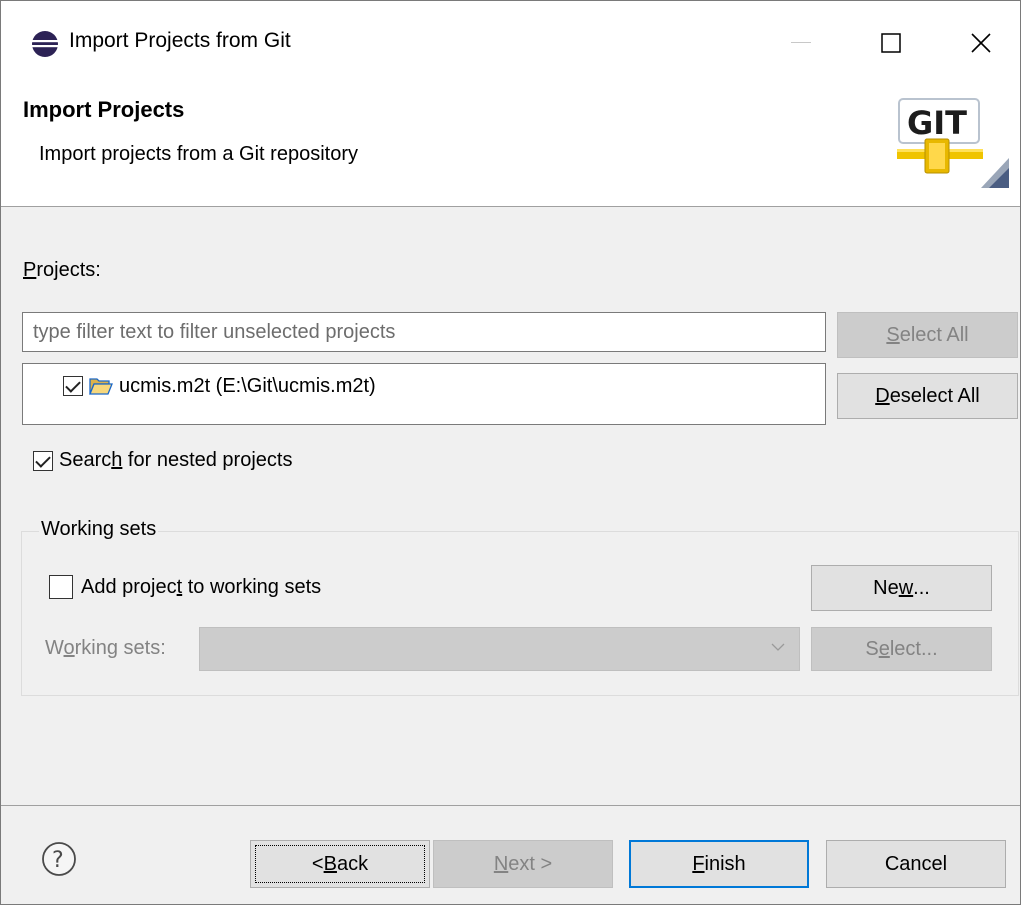 Image resolution: width=1021 pixels, height=905 pixels. Describe the element at coordinates (510, 805) in the screenshot. I see `footer-divider` at that location.